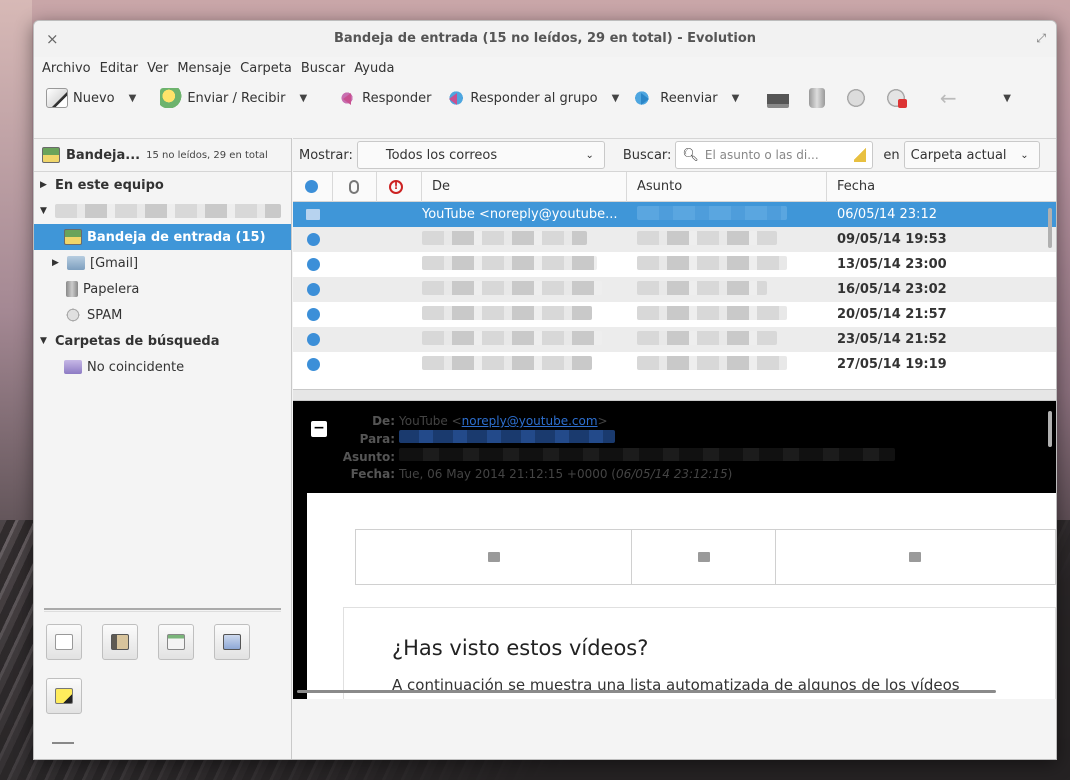  What do you see at coordinates (674, 395) in the screenshot?
I see `pane-splitter` at bounding box center [674, 395].